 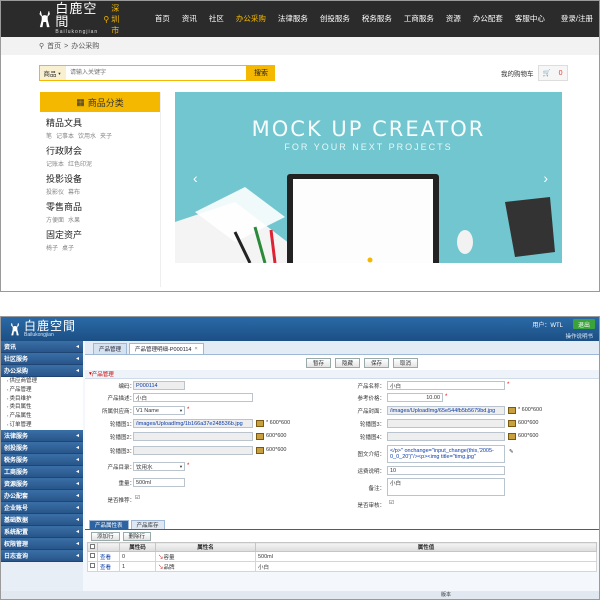 I want to click on category-item: 幕布, so click(x=74, y=191).